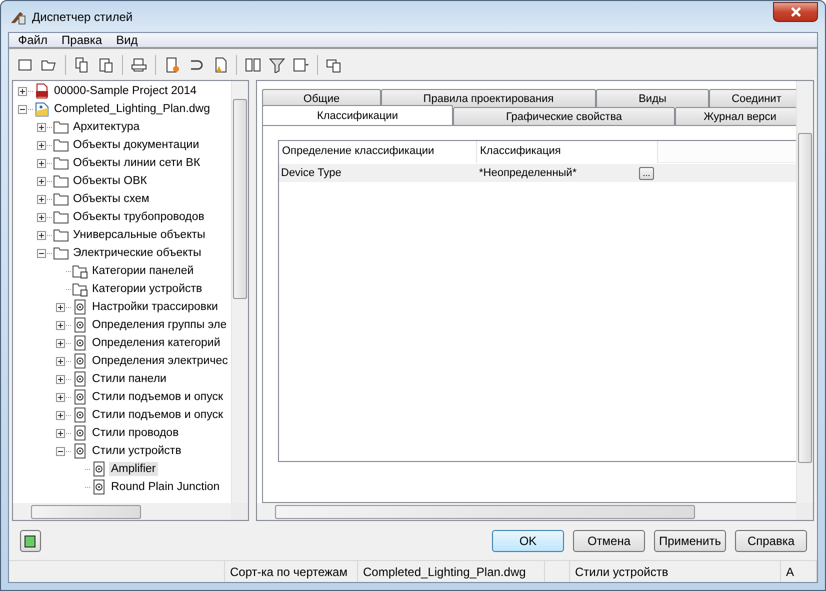 Image resolution: width=826 pixels, height=591 pixels. Describe the element at coordinates (652, 98) in the screenshot. I see `tab: Виды` at that location.